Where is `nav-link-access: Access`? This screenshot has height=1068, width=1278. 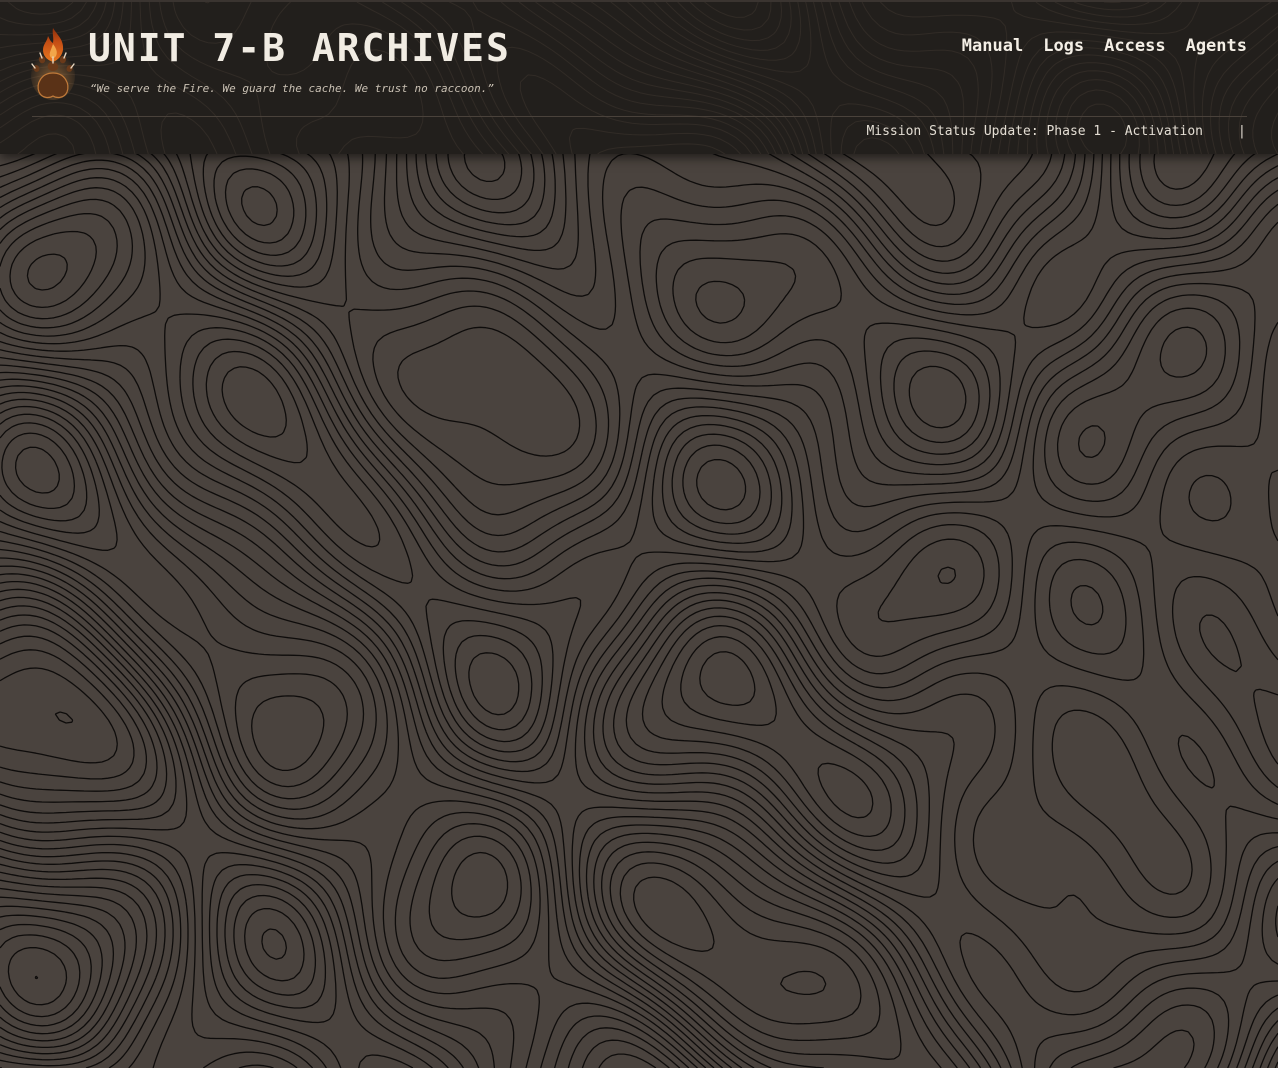 nav-link-access: Access is located at coordinates (1134, 46).